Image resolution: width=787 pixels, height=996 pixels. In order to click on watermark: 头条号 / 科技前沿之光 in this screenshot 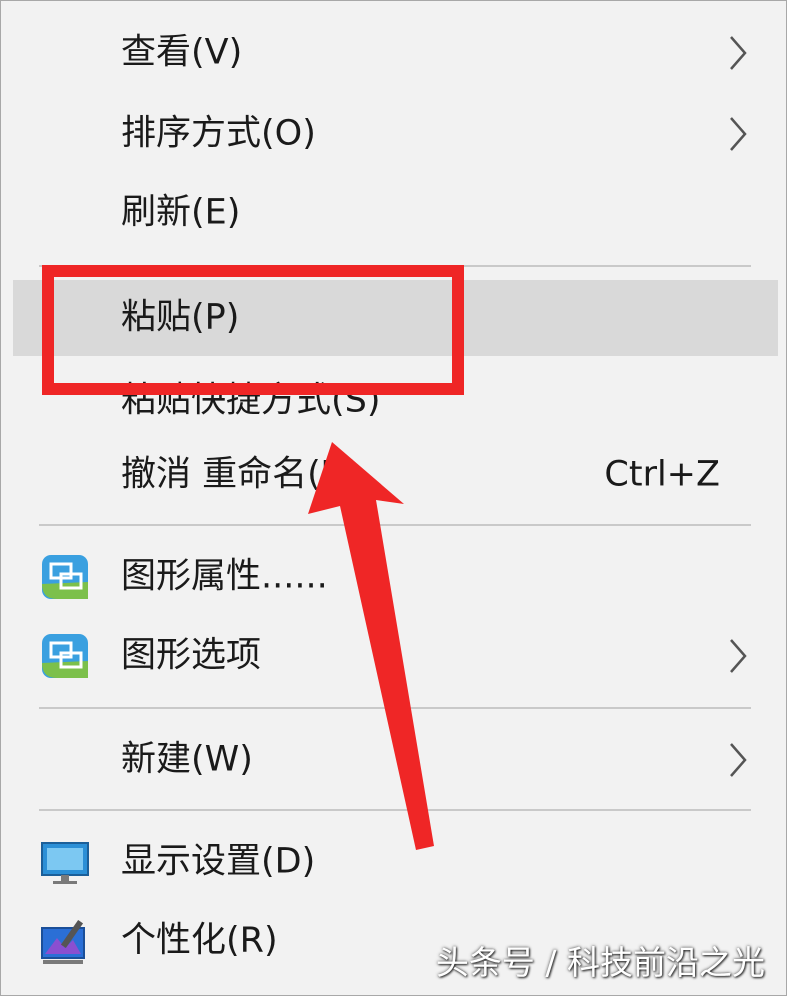, I will do `click(600, 962)`.